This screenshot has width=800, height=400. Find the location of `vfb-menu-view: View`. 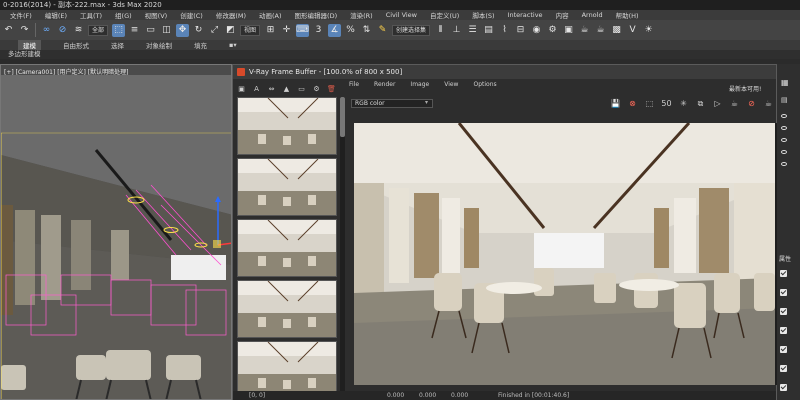

vfb-menu-view: View is located at coordinates (451, 84).